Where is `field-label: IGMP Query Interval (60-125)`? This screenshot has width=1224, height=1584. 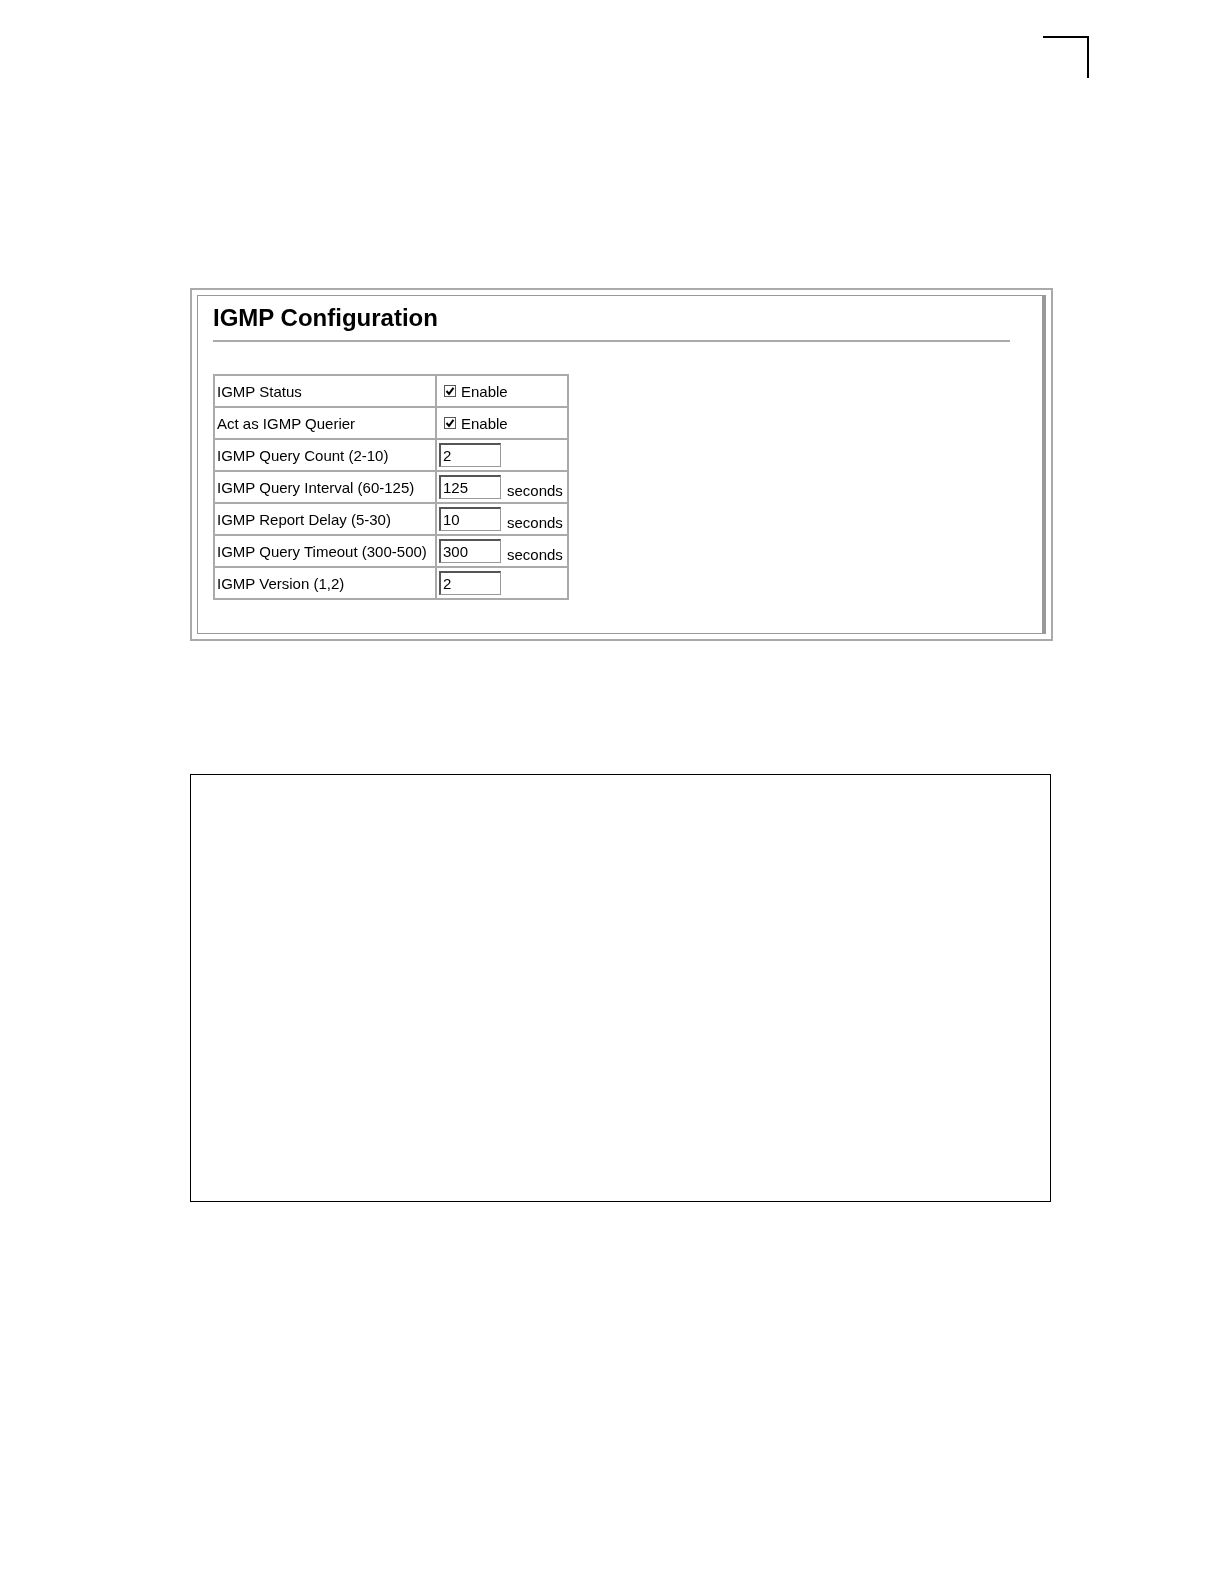
field-label: IGMP Query Interval (60-125) is located at coordinates (325, 487).